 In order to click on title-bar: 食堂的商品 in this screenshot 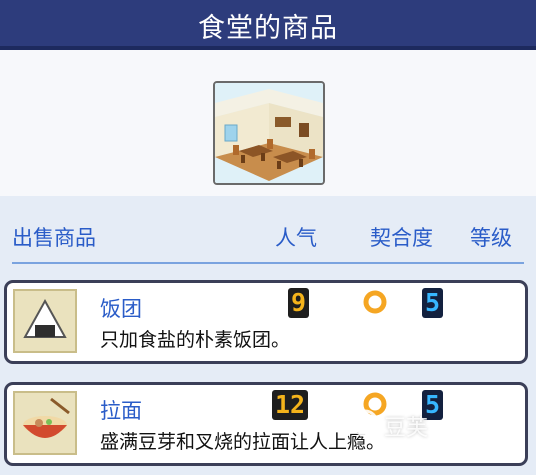, I will do `click(268, 25)`.